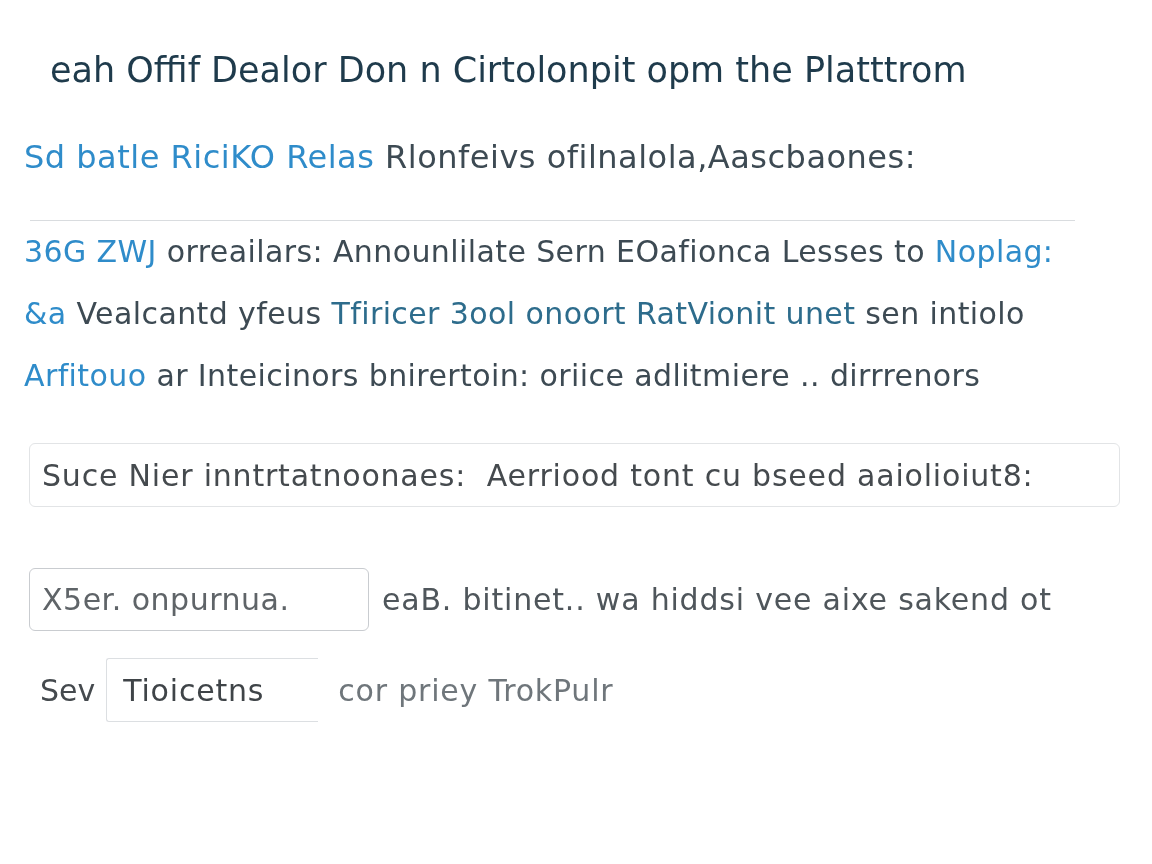  What do you see at coordinates (502, 376) in the screenshot?
I see `body-text-line: Arfitouo ar Inteicinors bnirertoin: oriice adlitmiere .. dirrrenors` at bounding box center [502, 376].